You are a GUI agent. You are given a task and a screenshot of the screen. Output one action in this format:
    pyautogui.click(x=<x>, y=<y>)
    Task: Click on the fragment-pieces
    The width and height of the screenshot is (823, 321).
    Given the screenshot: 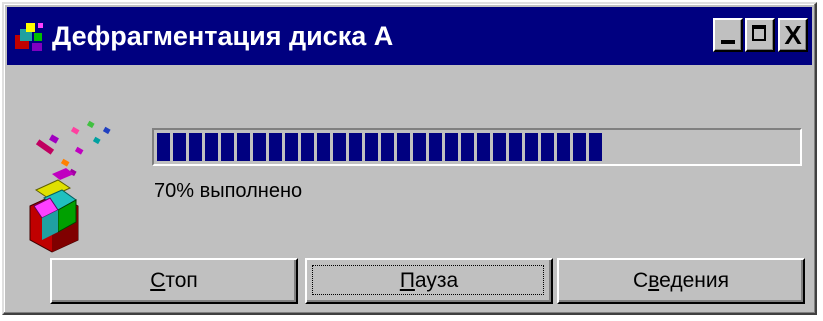 What is the action you would take?
    pyautogui.click(x=73, y=148)
    